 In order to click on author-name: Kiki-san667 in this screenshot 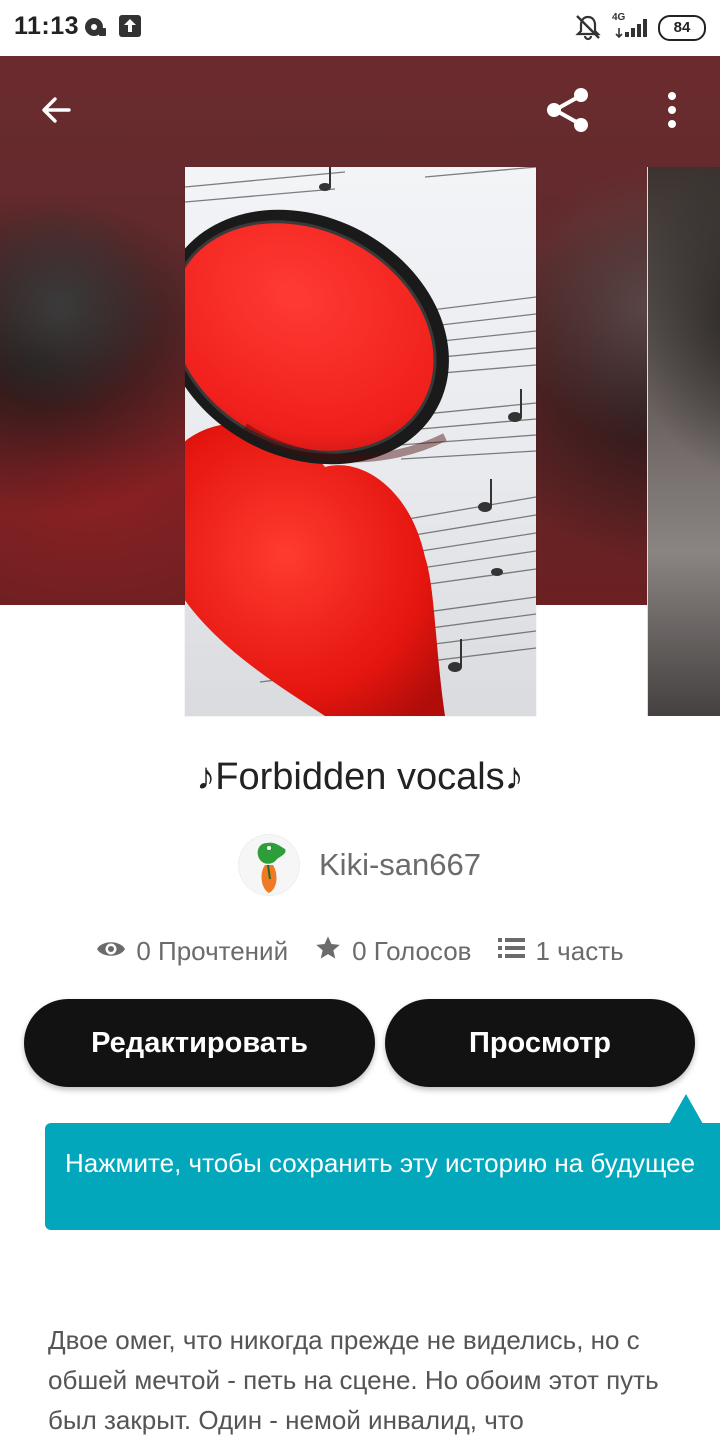, I will do `click(400, 865)`.